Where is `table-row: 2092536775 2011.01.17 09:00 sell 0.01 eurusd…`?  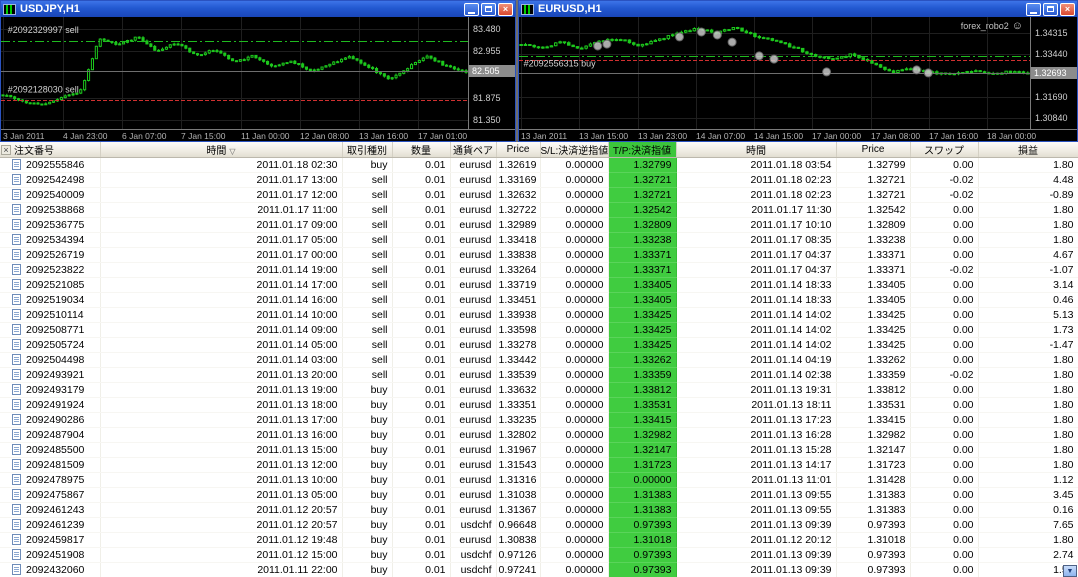
table-row: 2092536775 2011.01.17 09:00 sell 0.01 eurusd… is located at coordinates (539, 225).